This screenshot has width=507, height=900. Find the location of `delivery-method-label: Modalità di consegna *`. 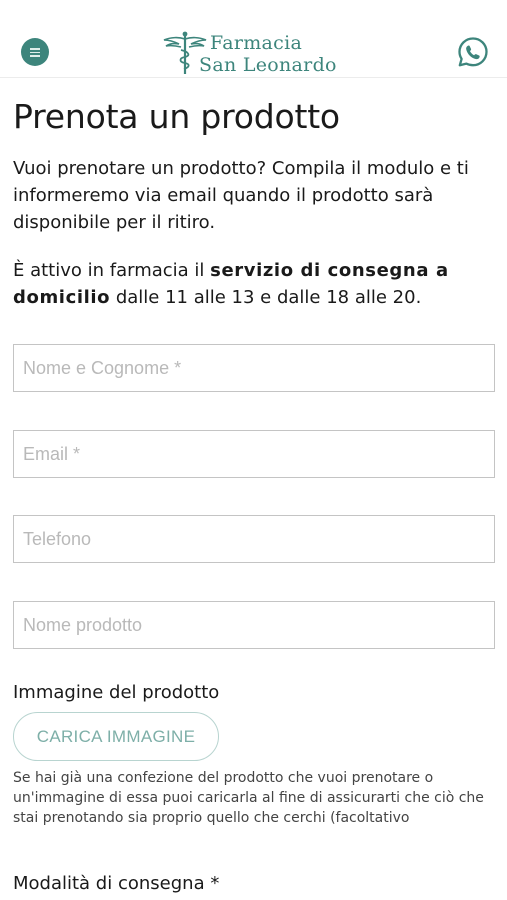

delivery-method-label: Modalità di consegna * is located at coordinates (116, 883).